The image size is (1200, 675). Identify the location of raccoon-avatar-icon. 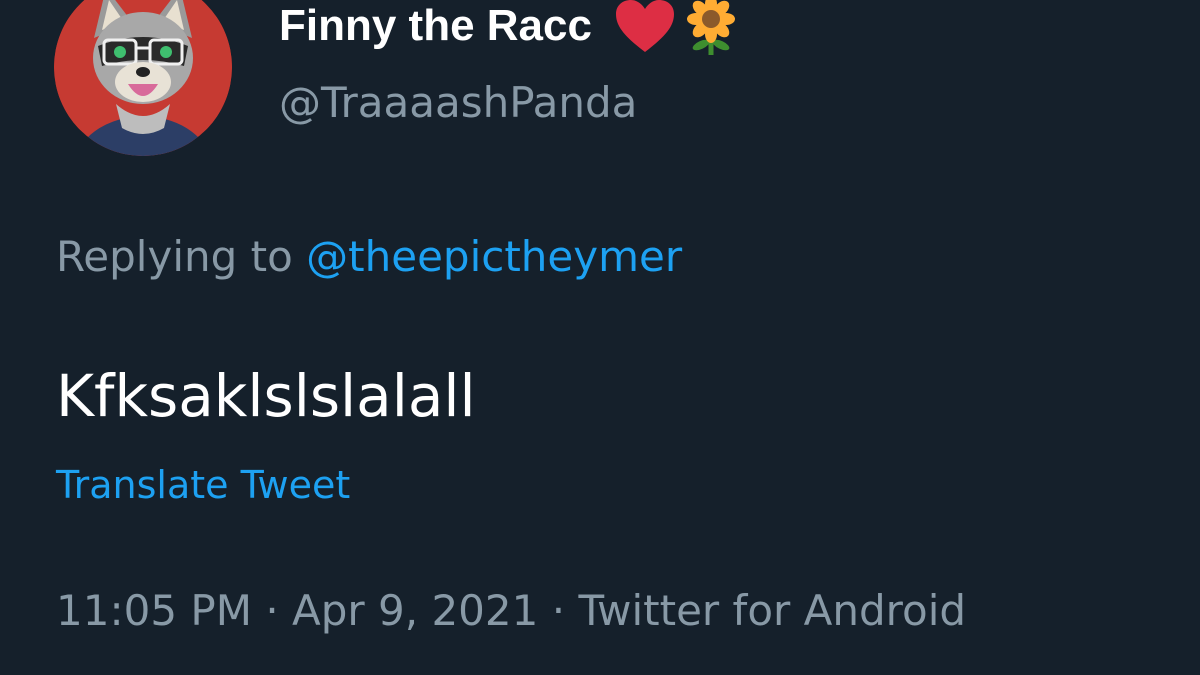
(143, 78).